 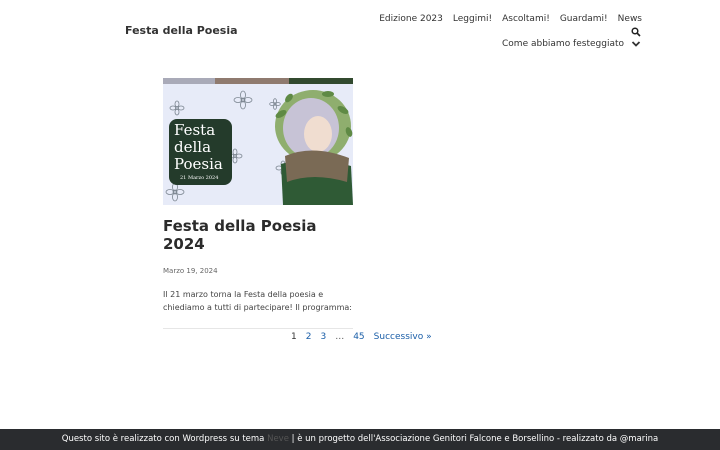 I want to click on page-link-2: 2, so click(x=309, y=337).